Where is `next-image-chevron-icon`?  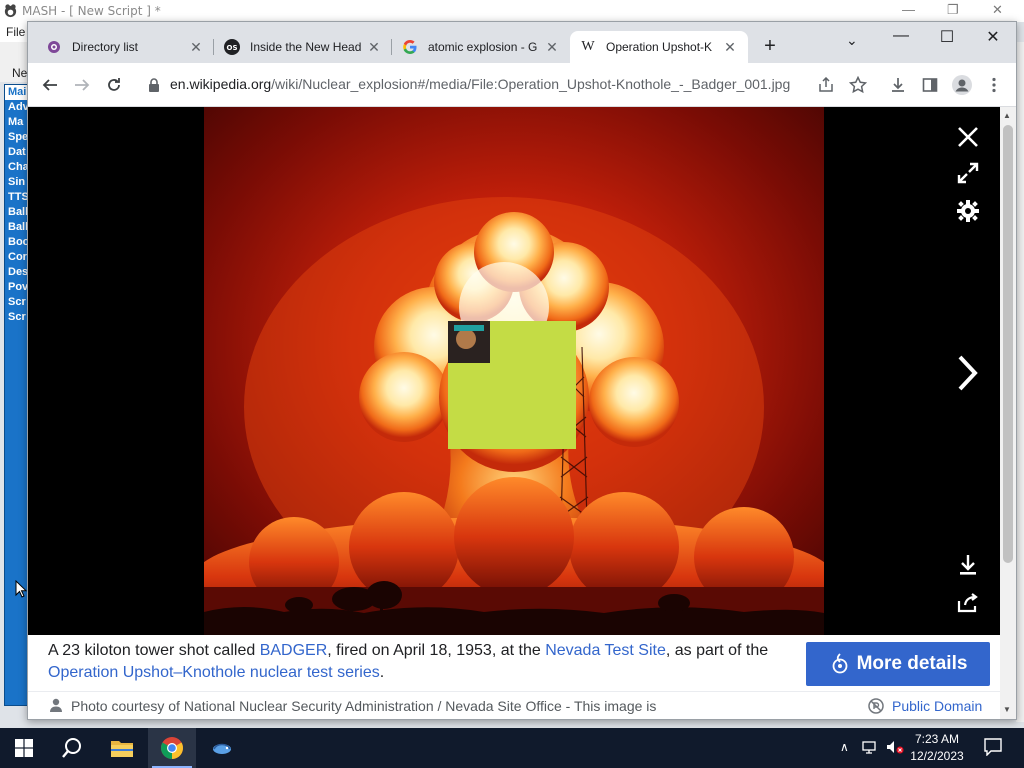 next-image-chevron-icon is located at coordinates (968, 373).